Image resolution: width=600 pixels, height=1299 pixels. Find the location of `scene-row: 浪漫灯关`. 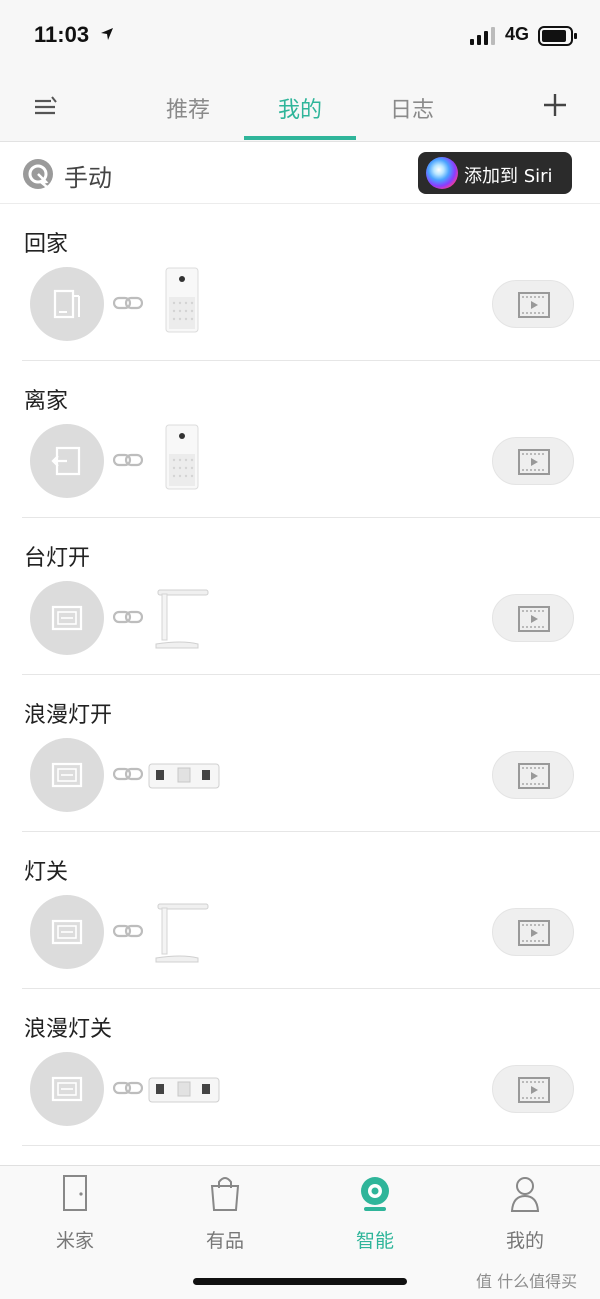

scene-row: 浪漫灯关 is located at coordinates (300, 1067).